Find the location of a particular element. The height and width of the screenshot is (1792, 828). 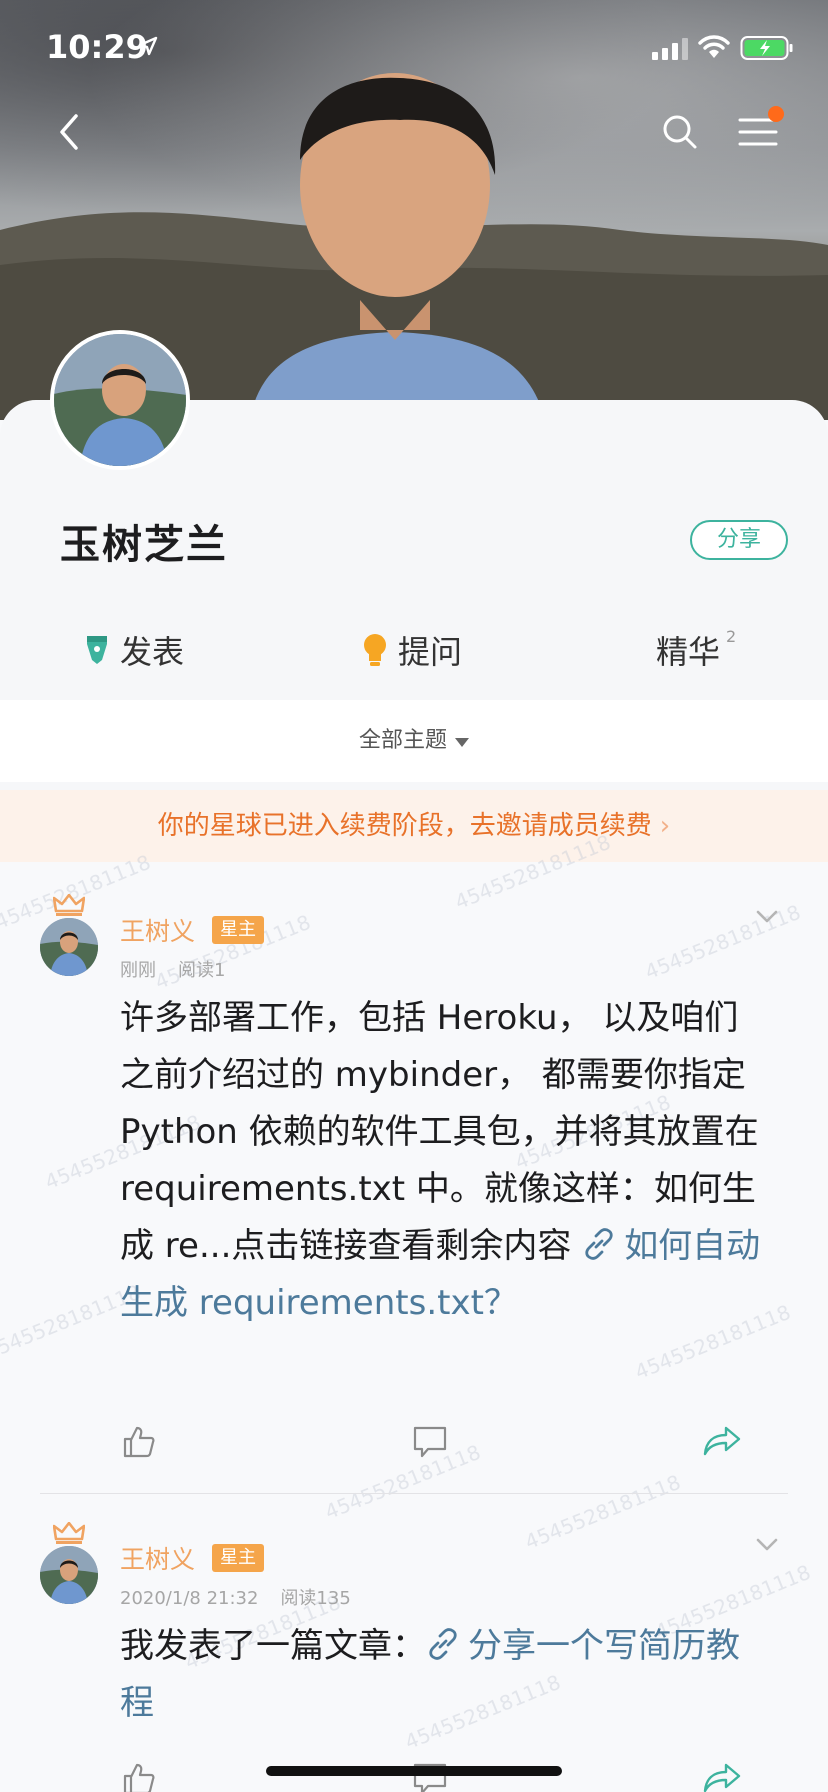

notification-dot is located at coordinates (776, 114).